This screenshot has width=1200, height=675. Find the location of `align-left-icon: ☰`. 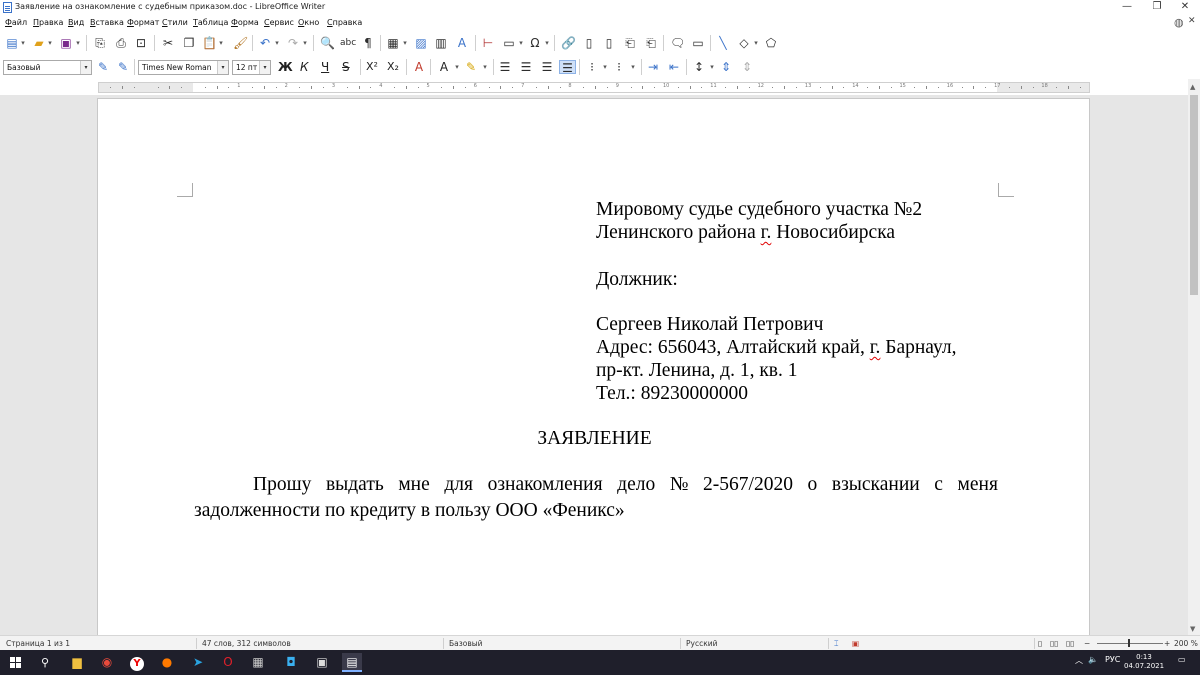

align-left-icon: ☰ is located at coordinates (505, 67).